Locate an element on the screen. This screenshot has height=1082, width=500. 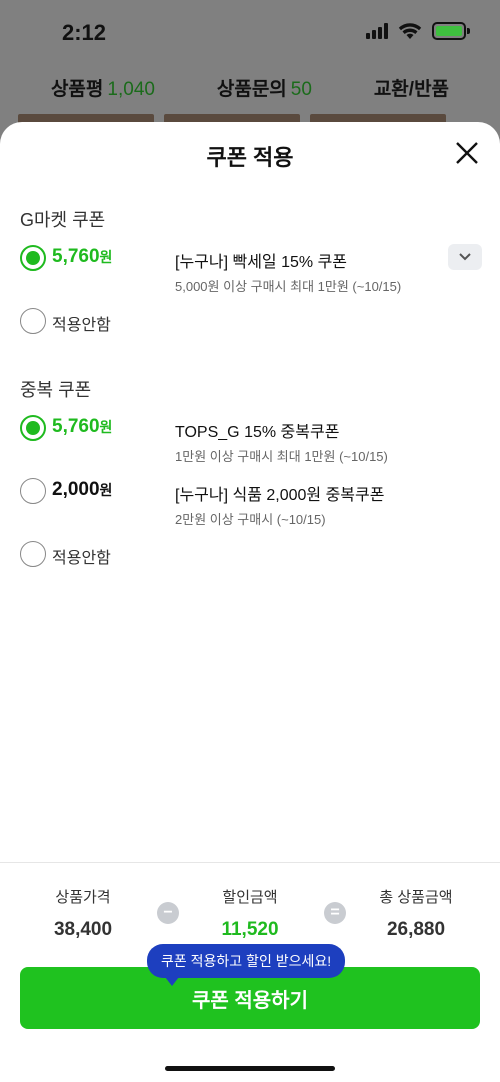
overlap-coupon-title: 중복 쿠폰 is located at coordinates (56, 390).